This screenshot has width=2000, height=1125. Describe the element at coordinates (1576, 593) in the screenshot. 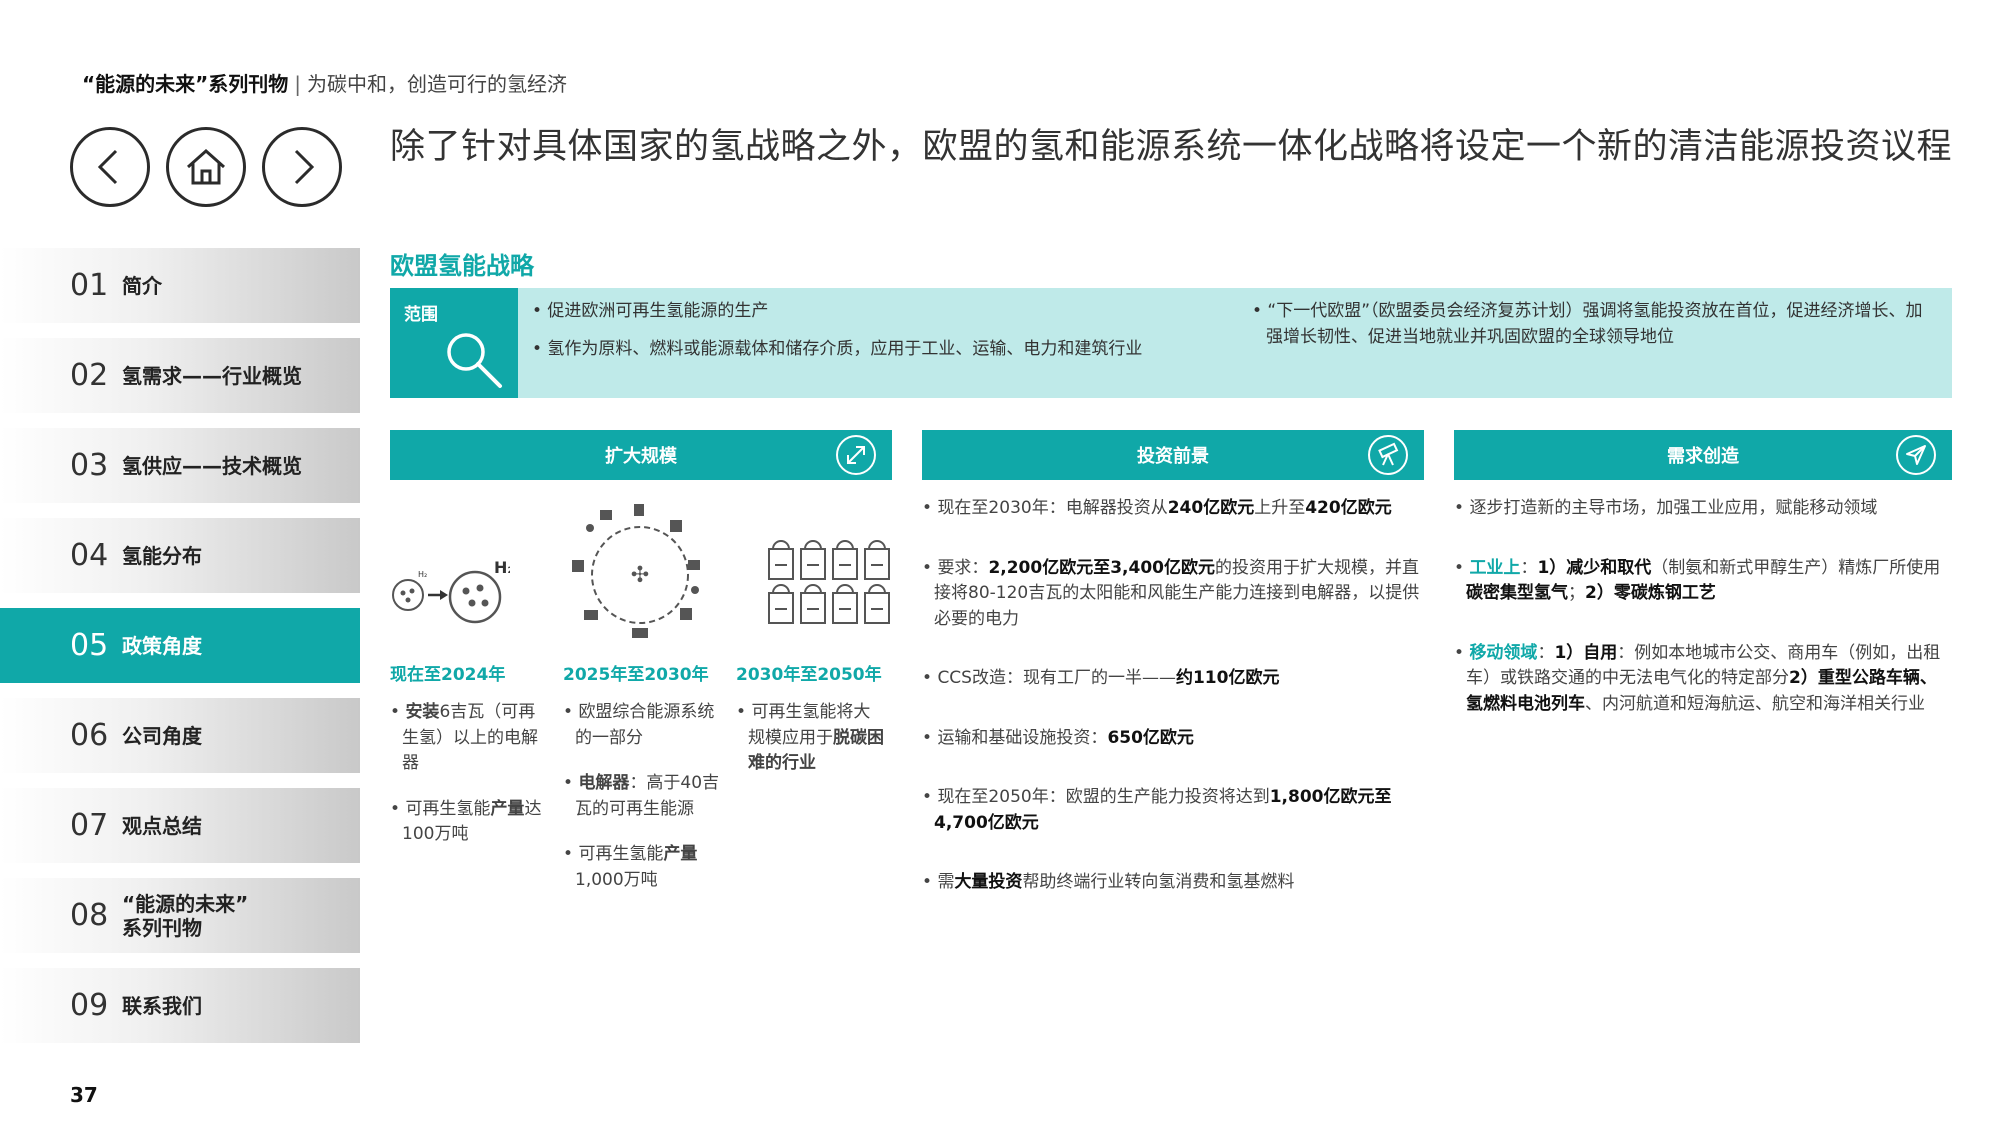

I see `body-text: ；` at that location.